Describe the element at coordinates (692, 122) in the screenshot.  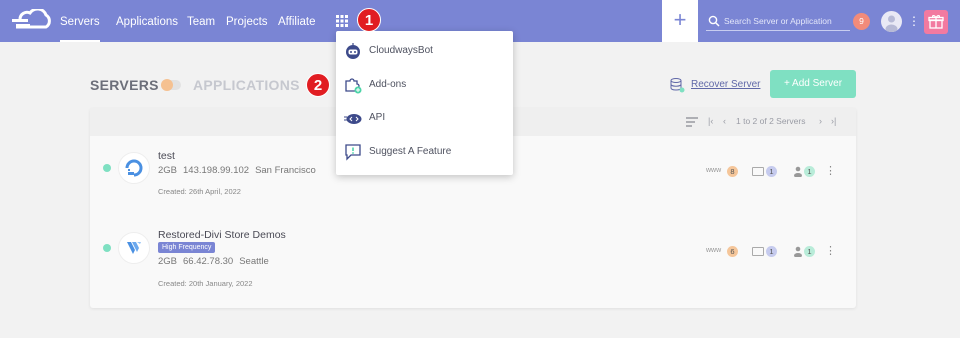
I see `sort-icon` at that location.